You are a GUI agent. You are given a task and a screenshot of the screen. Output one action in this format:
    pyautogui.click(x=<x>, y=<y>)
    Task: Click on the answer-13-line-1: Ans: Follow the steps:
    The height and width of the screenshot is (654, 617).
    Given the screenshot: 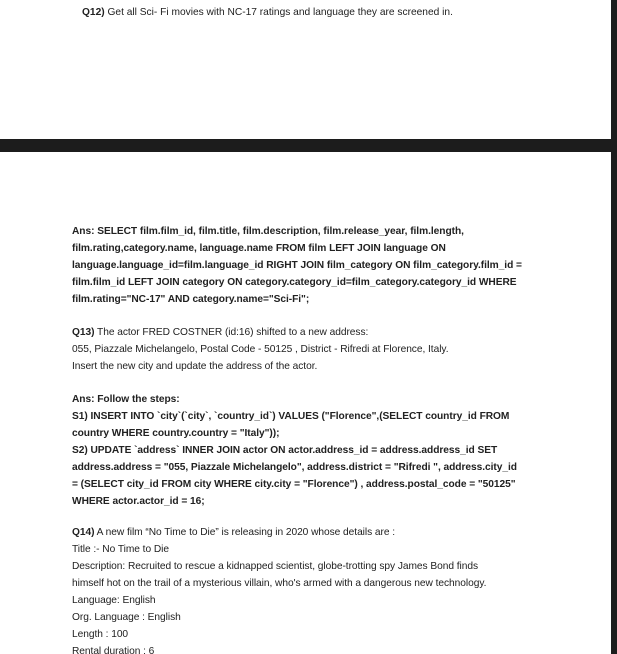 What is the action you would take?
    pyautogui.click(x=126, y=399)
    